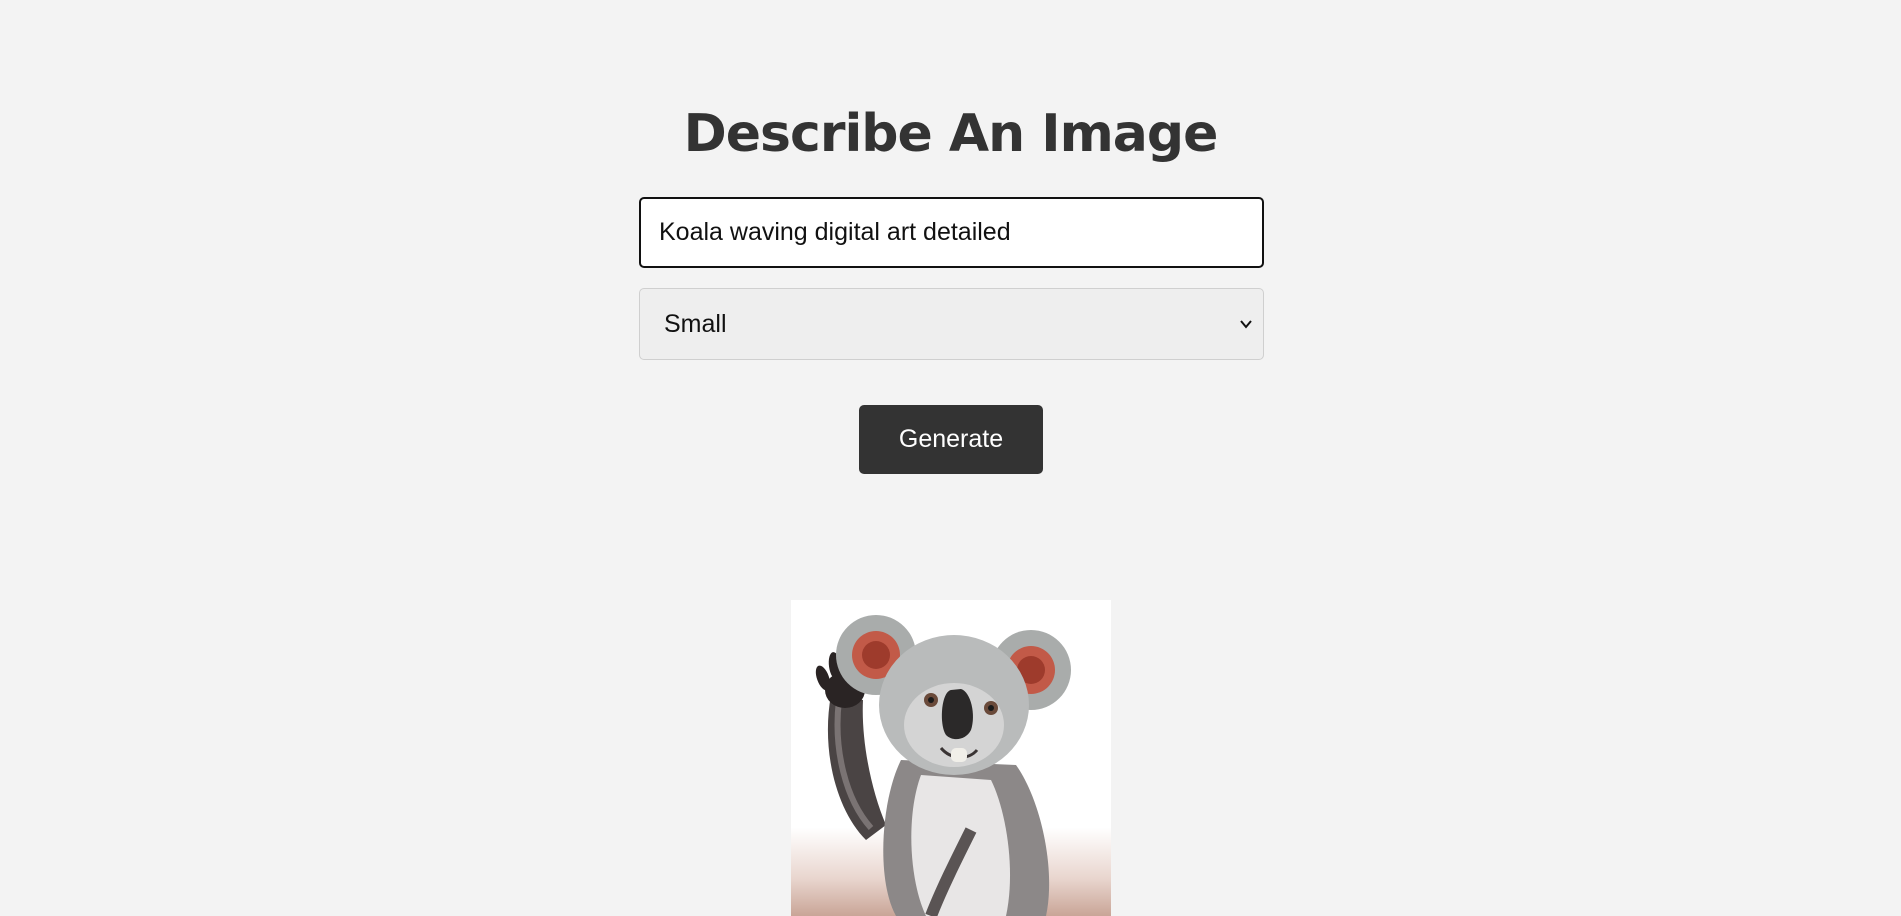 This screenshot has width=1901, height=916. I want to click on generate-button: Generate, so click(951, 439).